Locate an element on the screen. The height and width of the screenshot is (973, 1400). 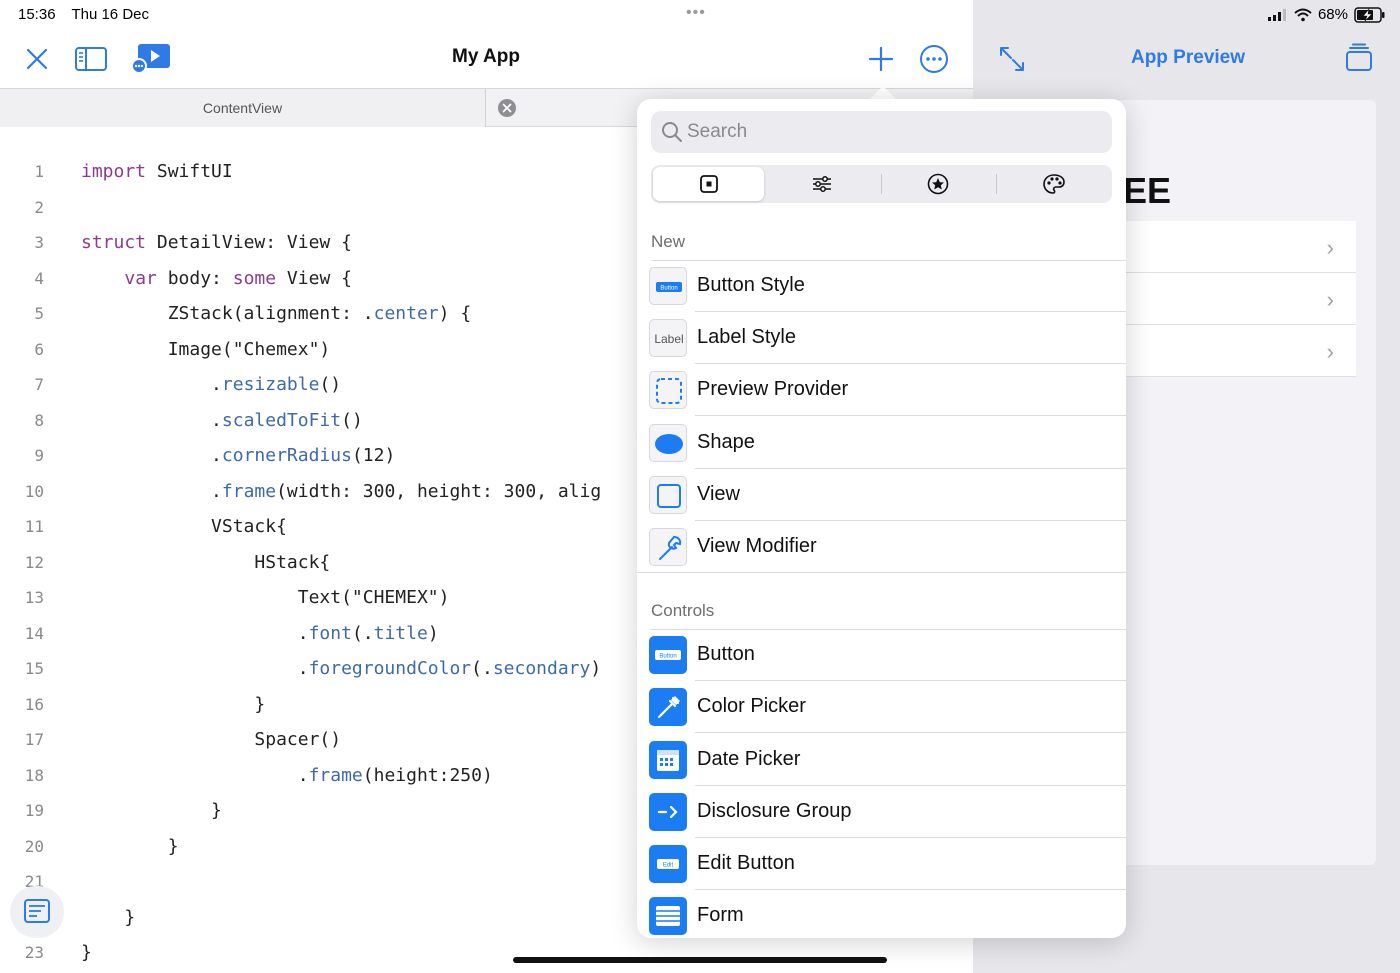
section-header: Controls is located at coordinates (683, 611).